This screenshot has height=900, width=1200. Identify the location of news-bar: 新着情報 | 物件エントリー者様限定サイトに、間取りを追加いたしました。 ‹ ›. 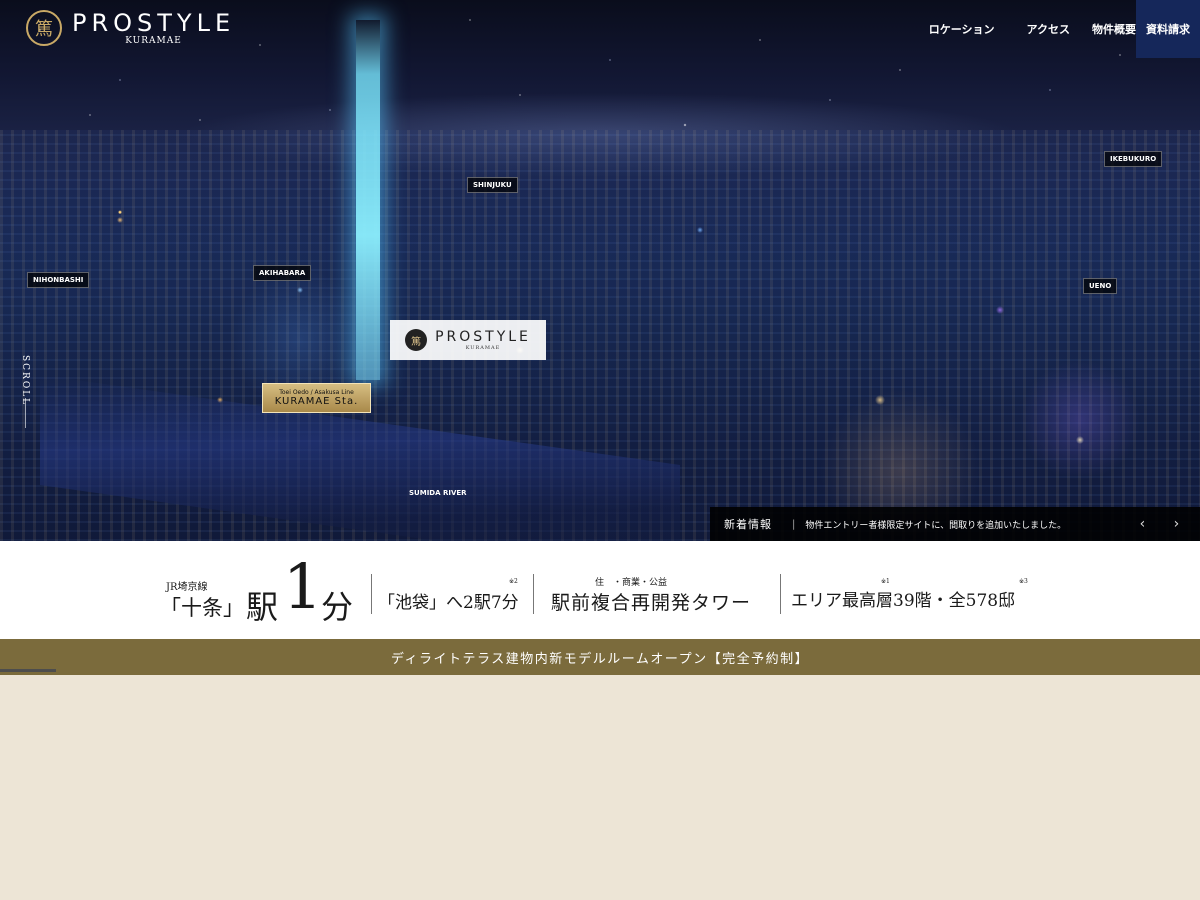
(955, 524).